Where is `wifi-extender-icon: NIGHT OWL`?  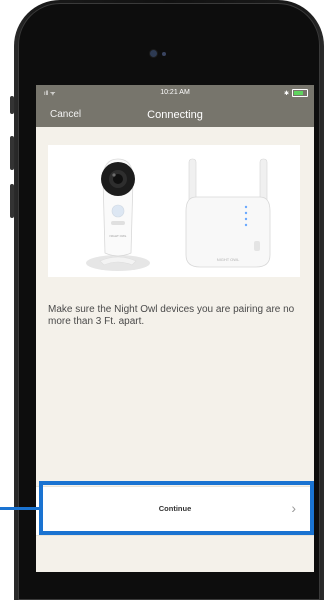
wifi-extender-icon: NIGHT OWL is located at coordinates (228, 213).